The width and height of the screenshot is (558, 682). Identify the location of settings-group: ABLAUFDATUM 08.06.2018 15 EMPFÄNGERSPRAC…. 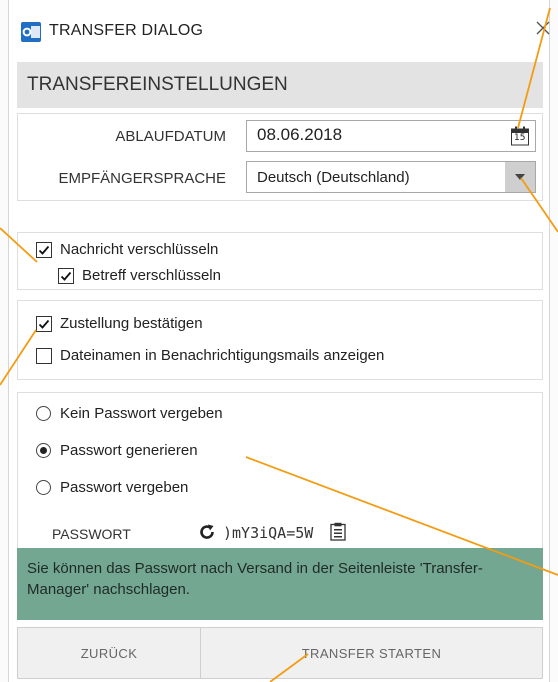
(280, 157).